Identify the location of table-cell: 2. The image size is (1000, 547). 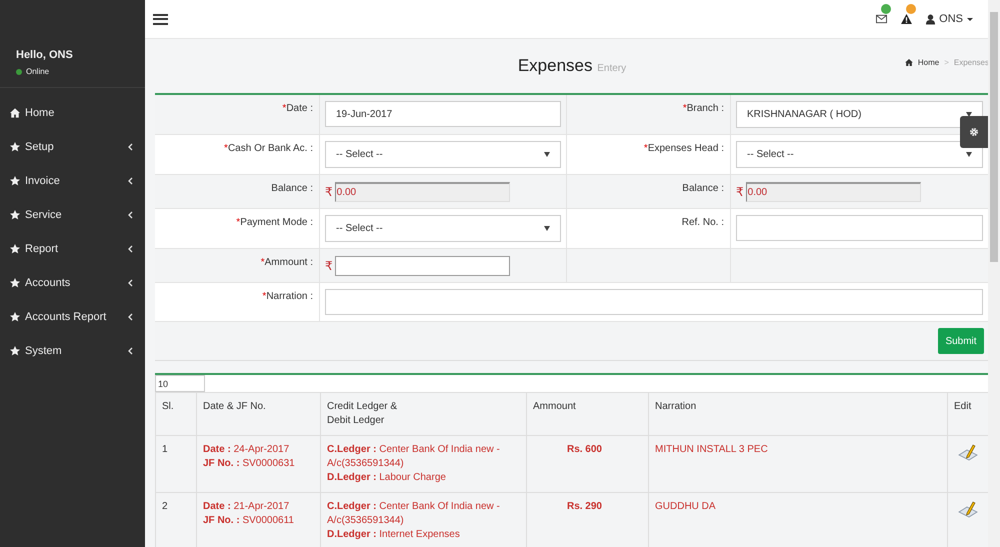
(176, 519).